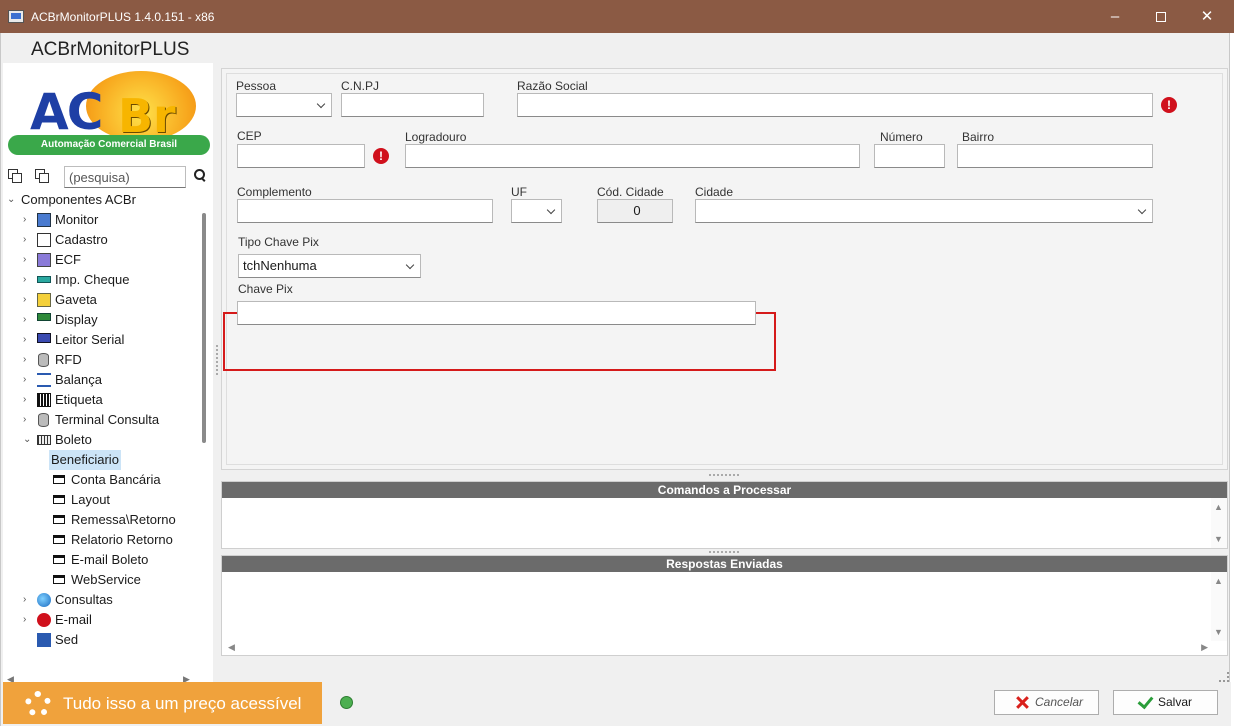 The height and width of the screenshot is (726, 1234). Describe the element at coordinates (110, 559) in the screenshot. I see `tree-item-label: E-mail Boleto` at that location.